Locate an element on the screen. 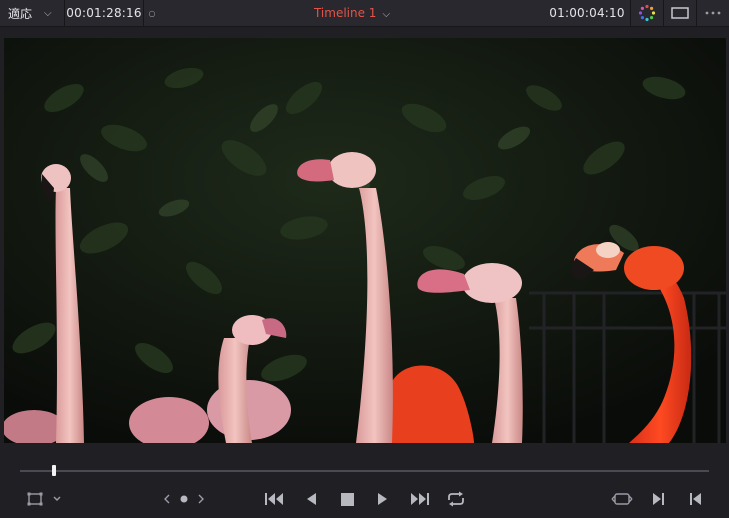 The height and width of the screenshot is (518, 729). transport-controls is located at coordinates (364, 499).